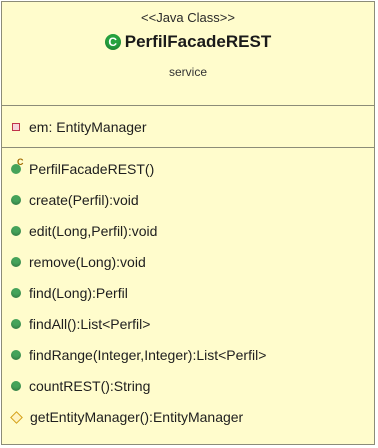 This screenshot has height=448, width=378. Describe the element at coordinates (78, 293) in the screenshot. I see `method-text: find(Long):Perfil` at that location.